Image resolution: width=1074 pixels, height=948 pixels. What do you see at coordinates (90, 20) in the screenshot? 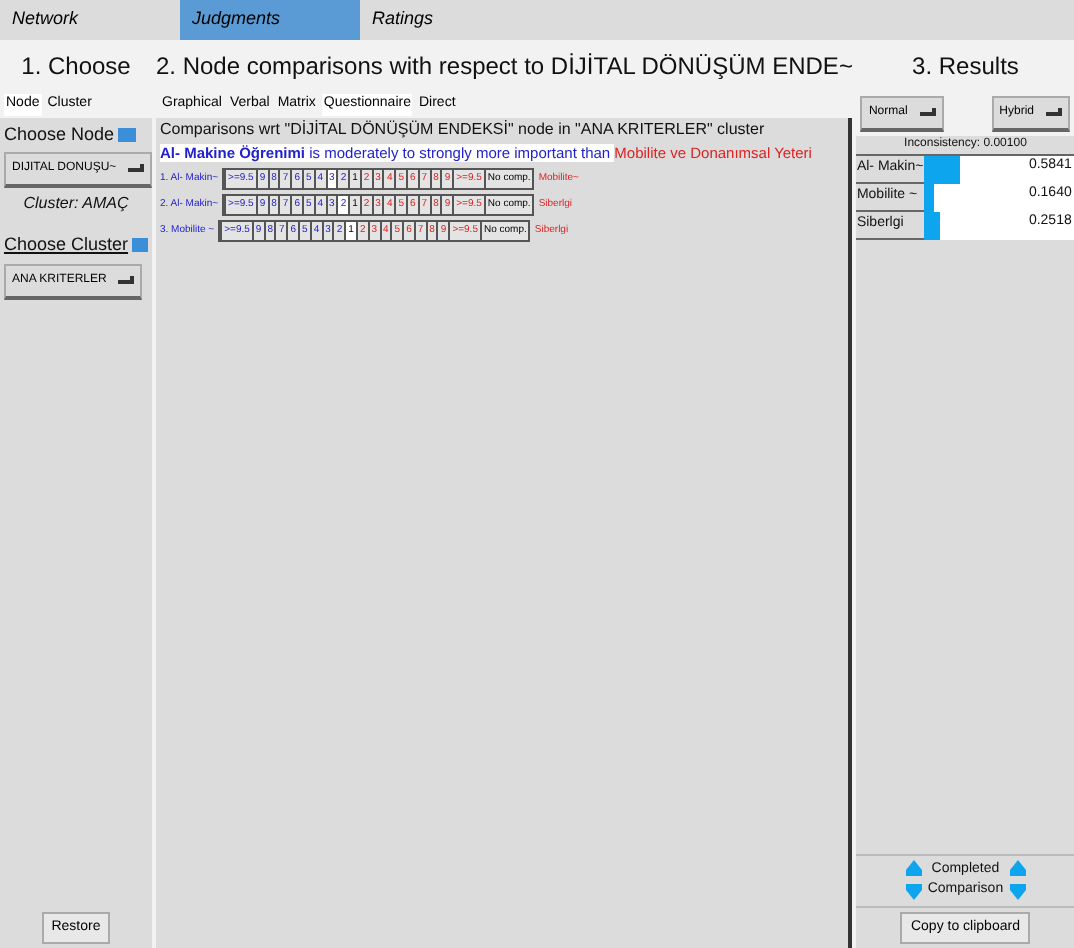
I see `menu-tab: Network` at bounding box center [90, 20].